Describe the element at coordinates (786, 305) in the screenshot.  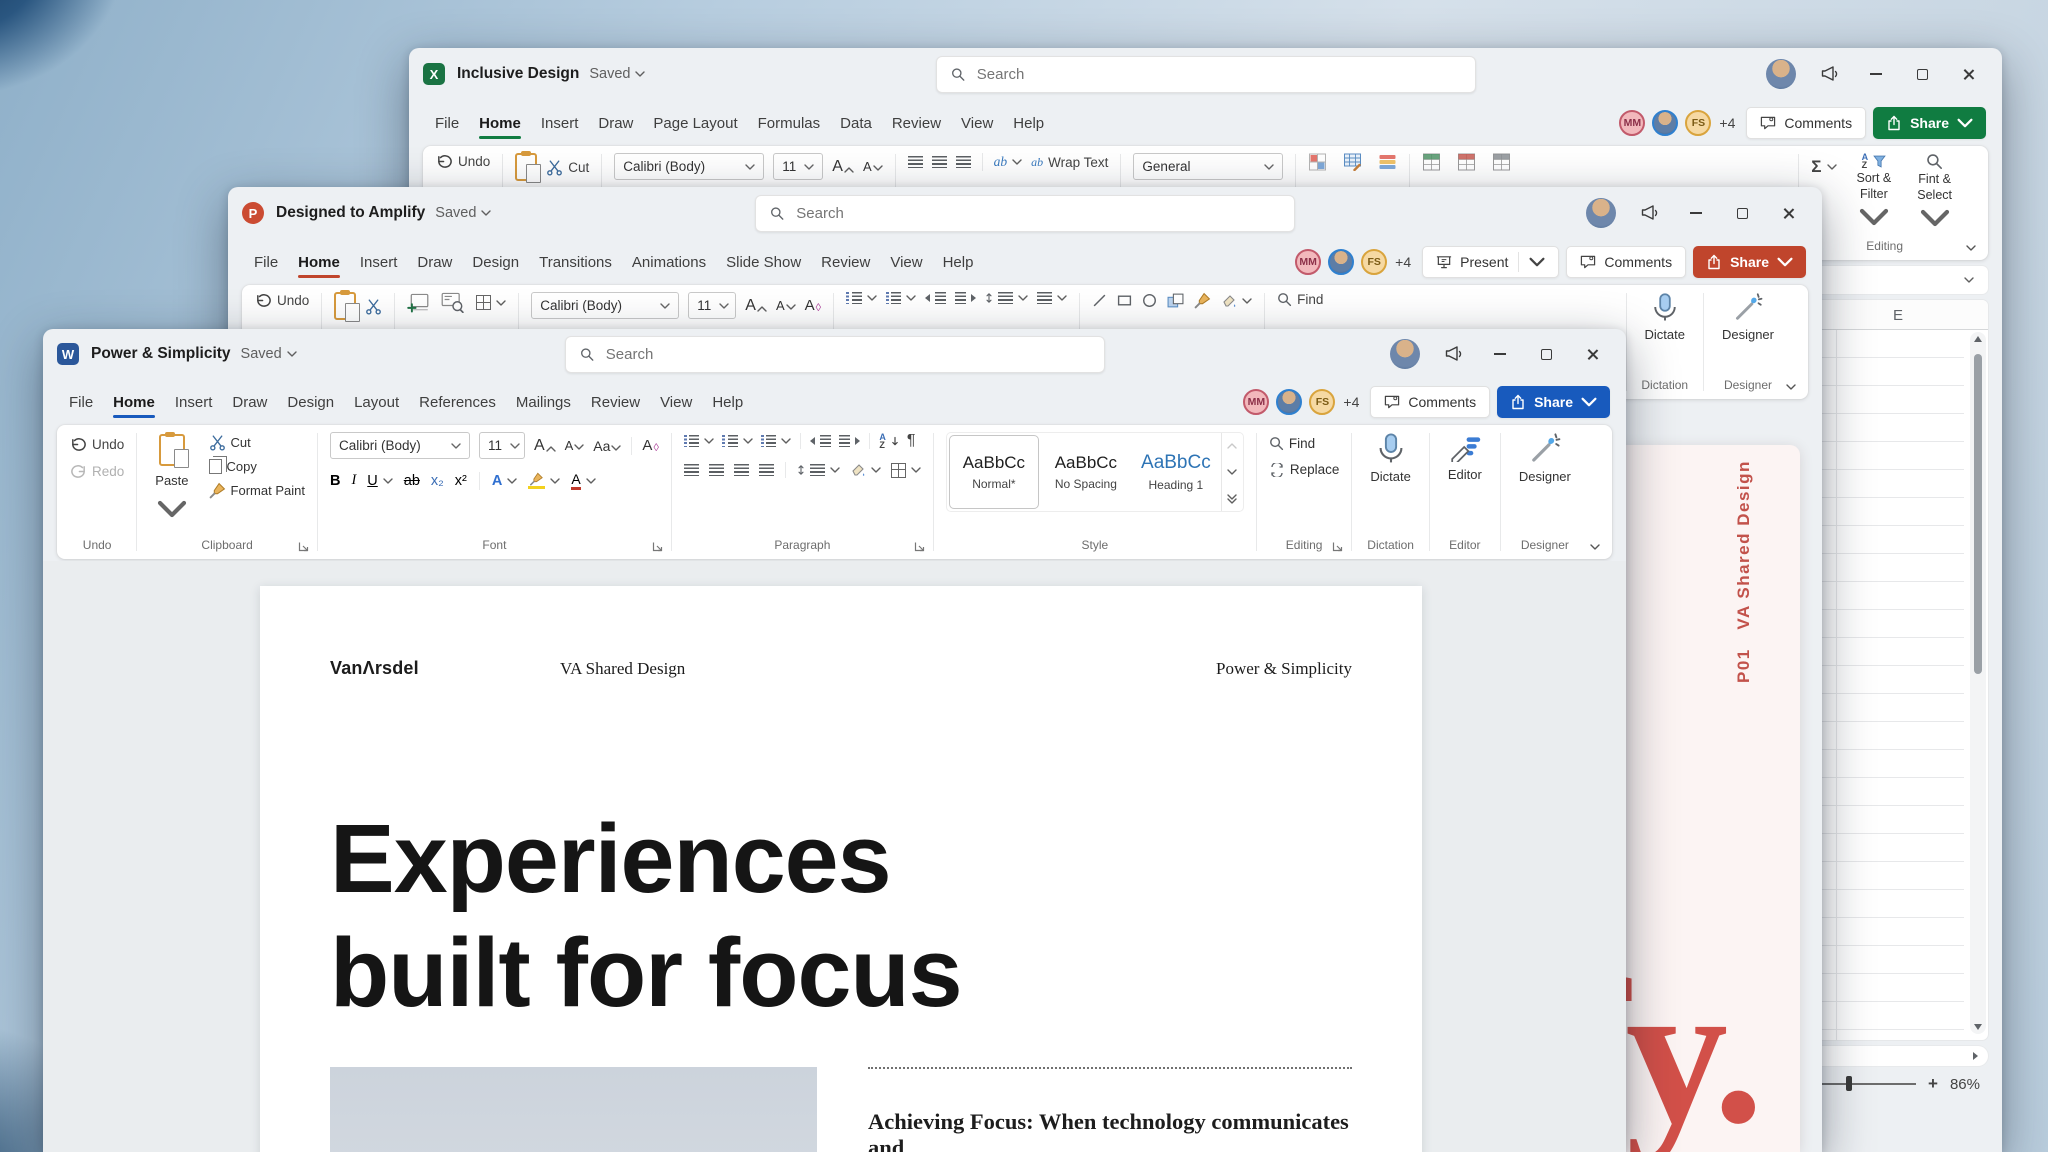
I see `shrink-font-button: A` at that location.